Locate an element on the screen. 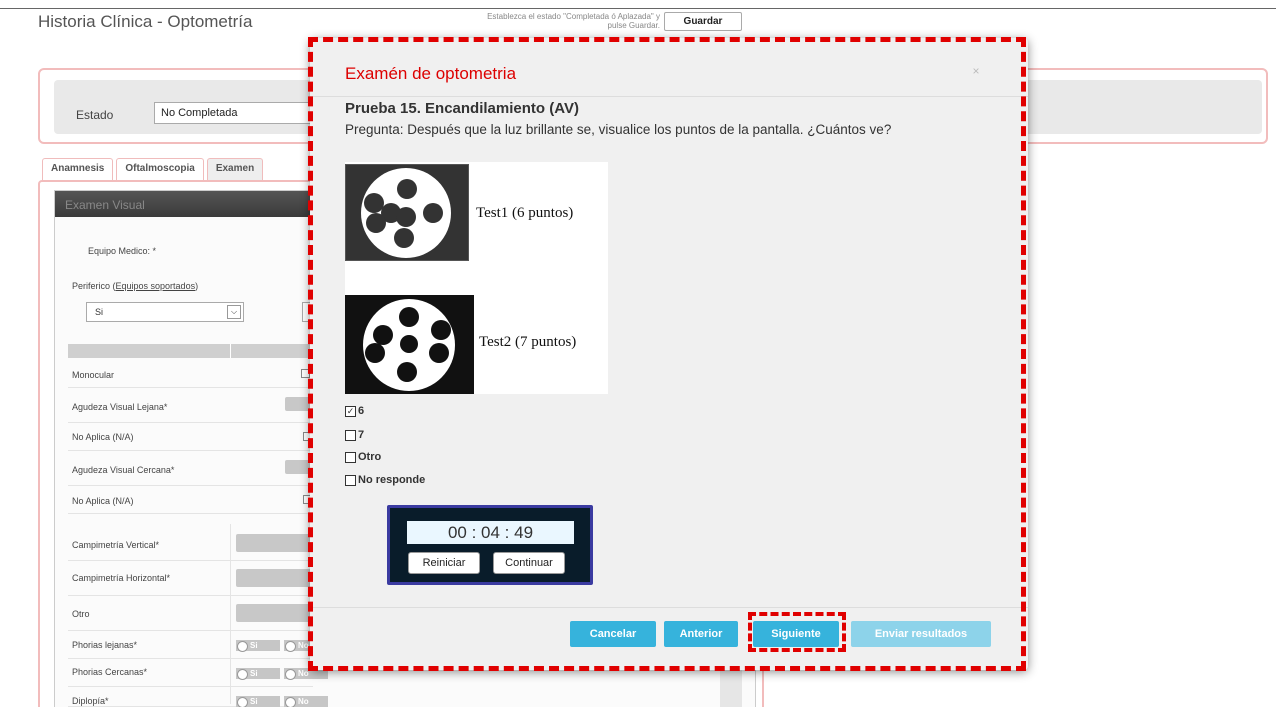  next-button: Siguiente is located at coordinates (796, 634).